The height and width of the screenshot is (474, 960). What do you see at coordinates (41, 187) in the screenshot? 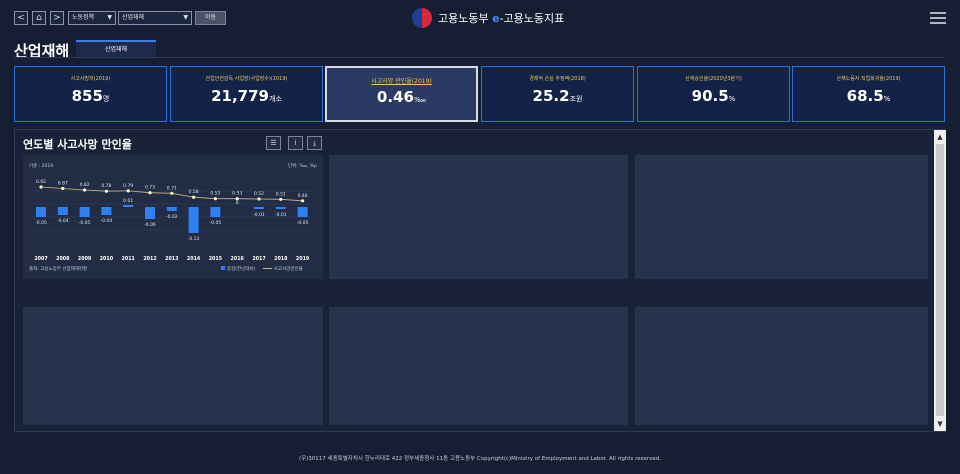
I see `rate-point-2007` at bounding box center [41, 187].